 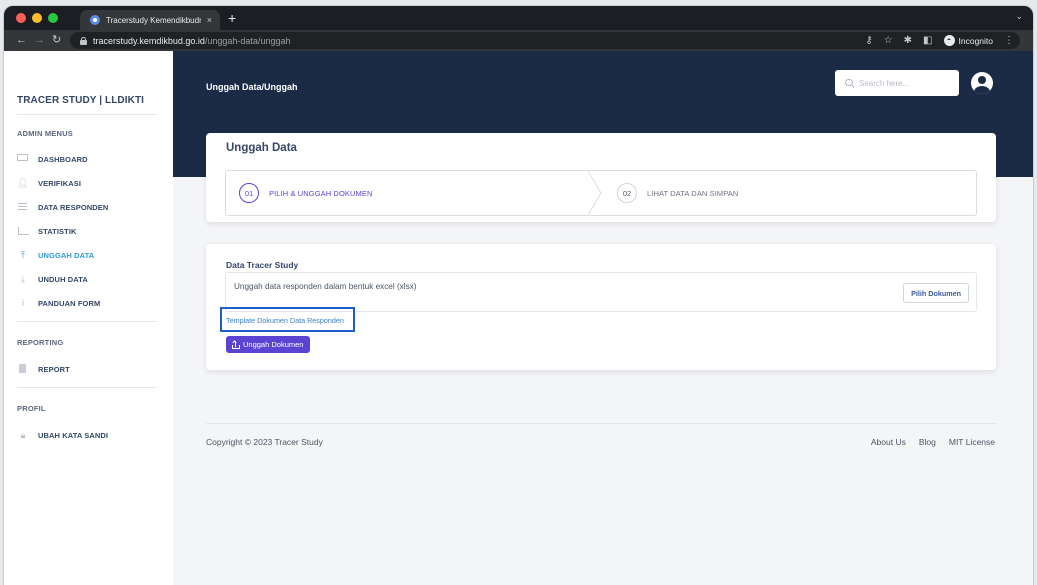 I want to click on browser-menu-icon: ⋮, so click(x=1009, y=40).